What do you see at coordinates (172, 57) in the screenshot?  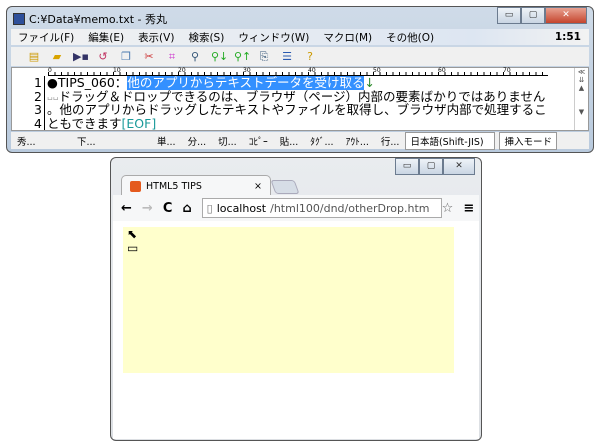 I see `paste-icon: ⌗` at bounding box center [172, 57].